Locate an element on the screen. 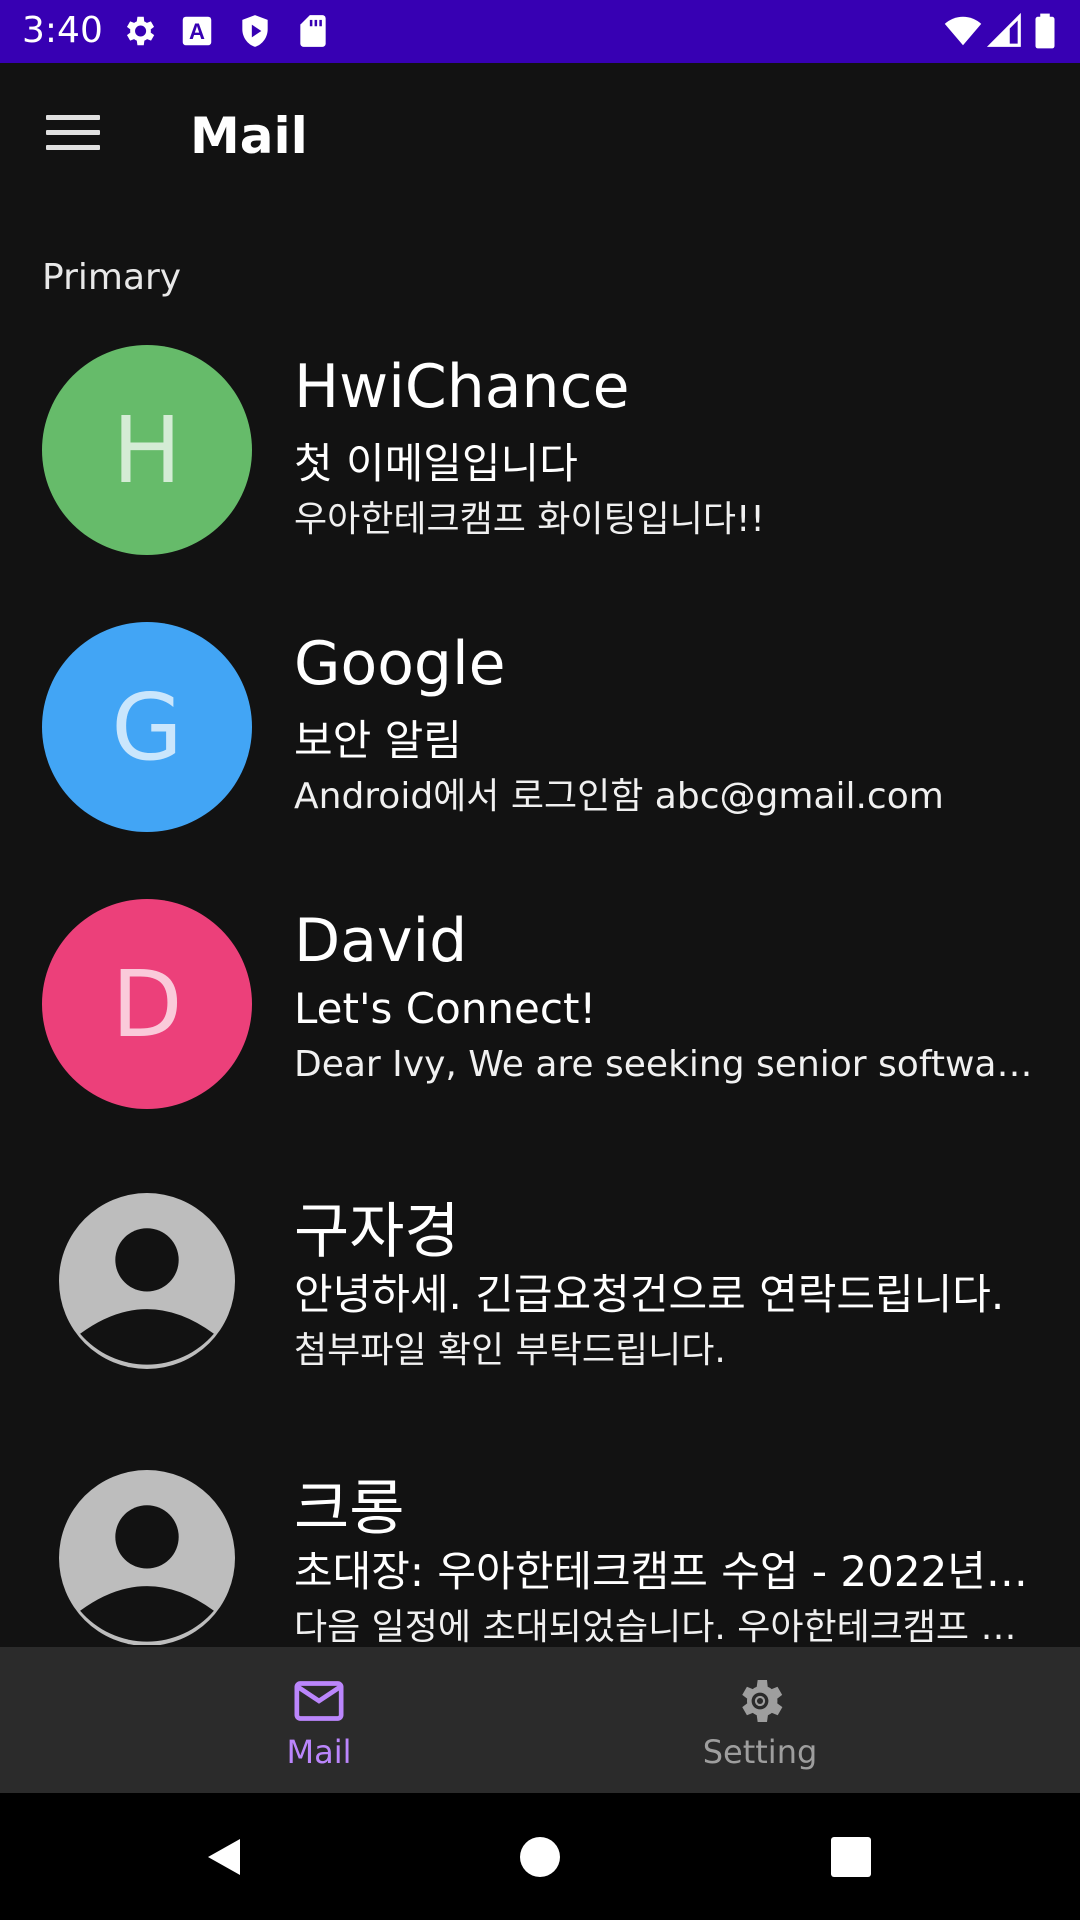 The image size is (1080, 1920). mail-sender: Google is located at coordinates (400, 664).